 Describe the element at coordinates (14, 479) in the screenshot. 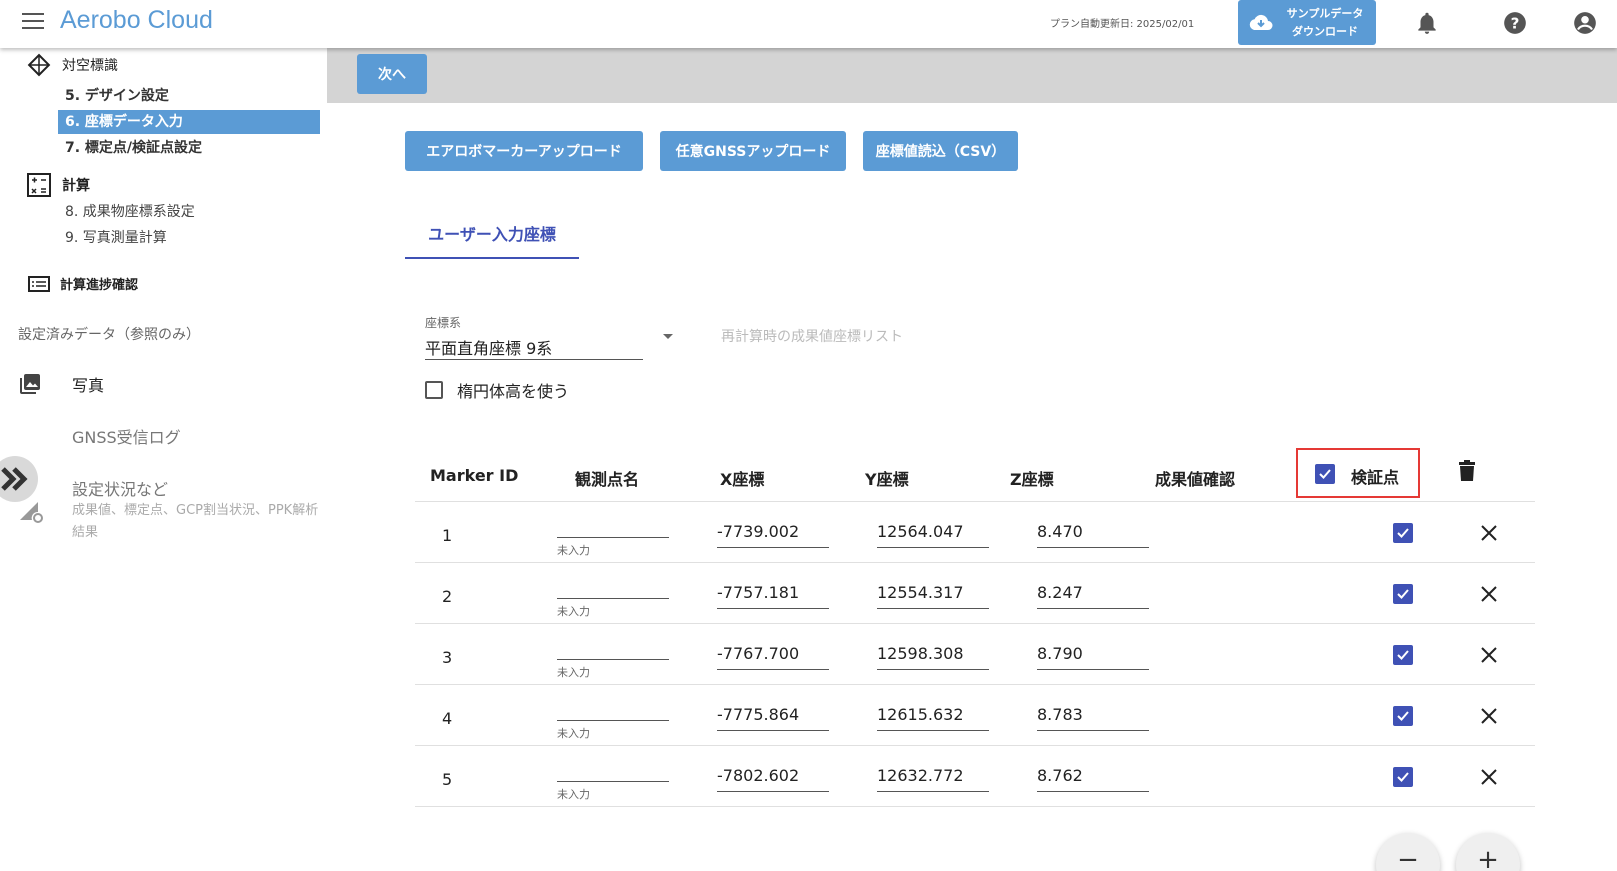

I see `double-chevron-right-icon` at that location.